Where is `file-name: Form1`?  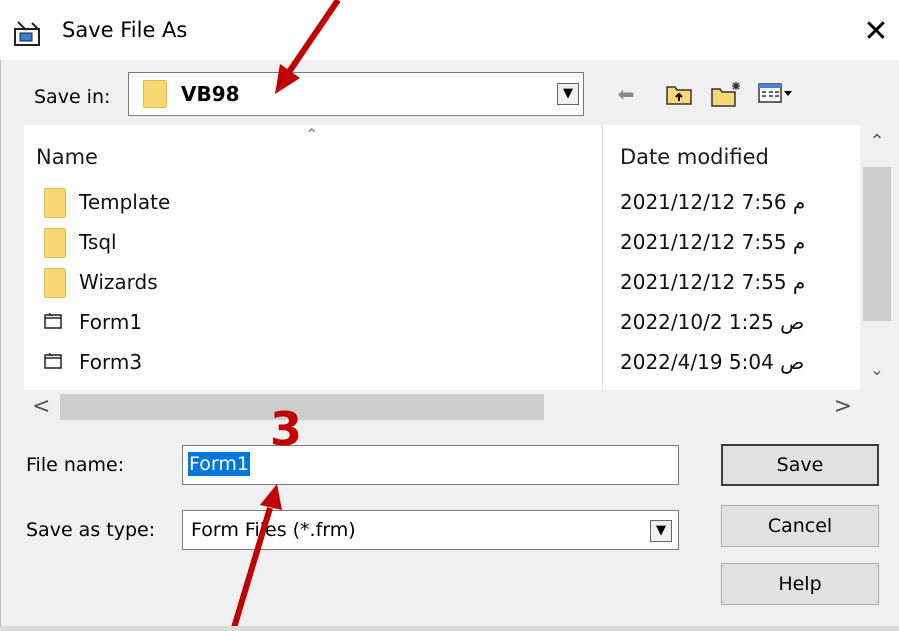 file-name: Form1 is located at coordinates (111, 322).